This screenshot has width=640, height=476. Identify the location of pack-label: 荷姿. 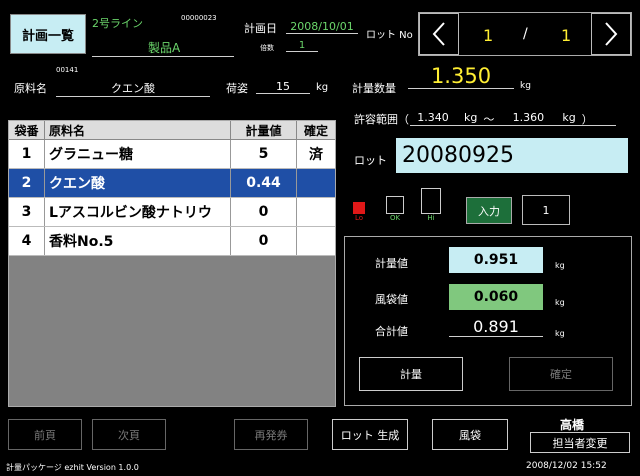
(237, 88).